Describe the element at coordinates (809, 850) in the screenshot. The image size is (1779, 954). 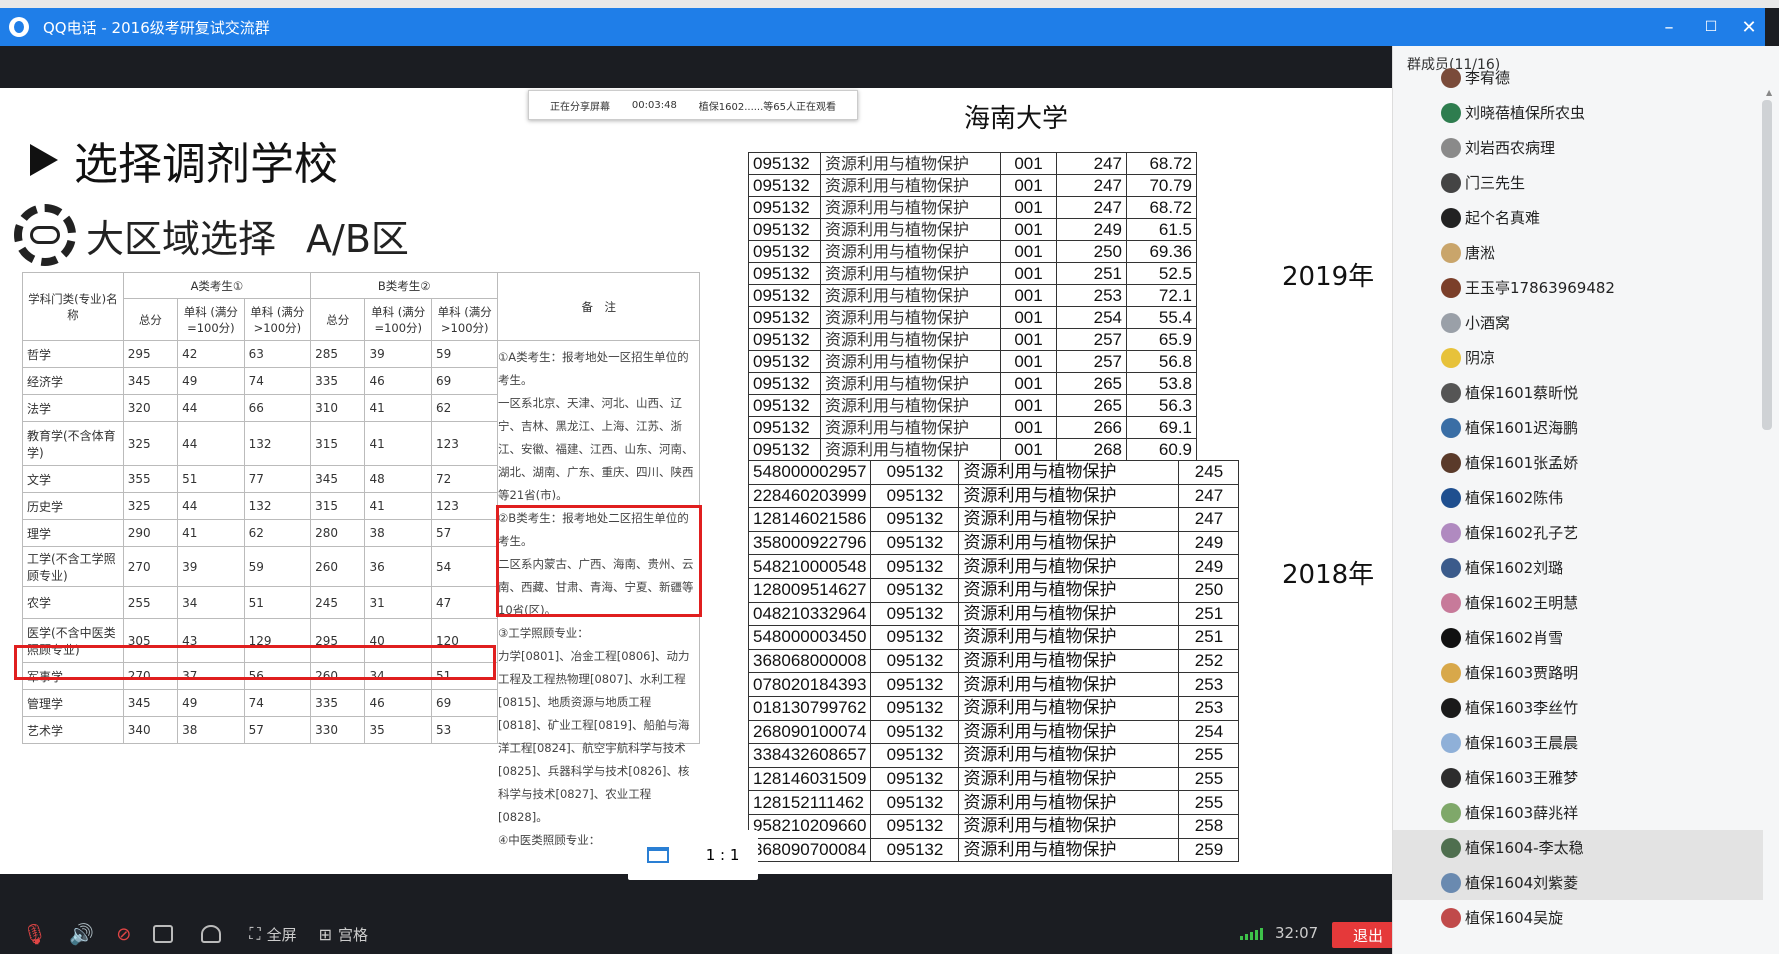
I see `cell-2018: 368090700084` at that location.